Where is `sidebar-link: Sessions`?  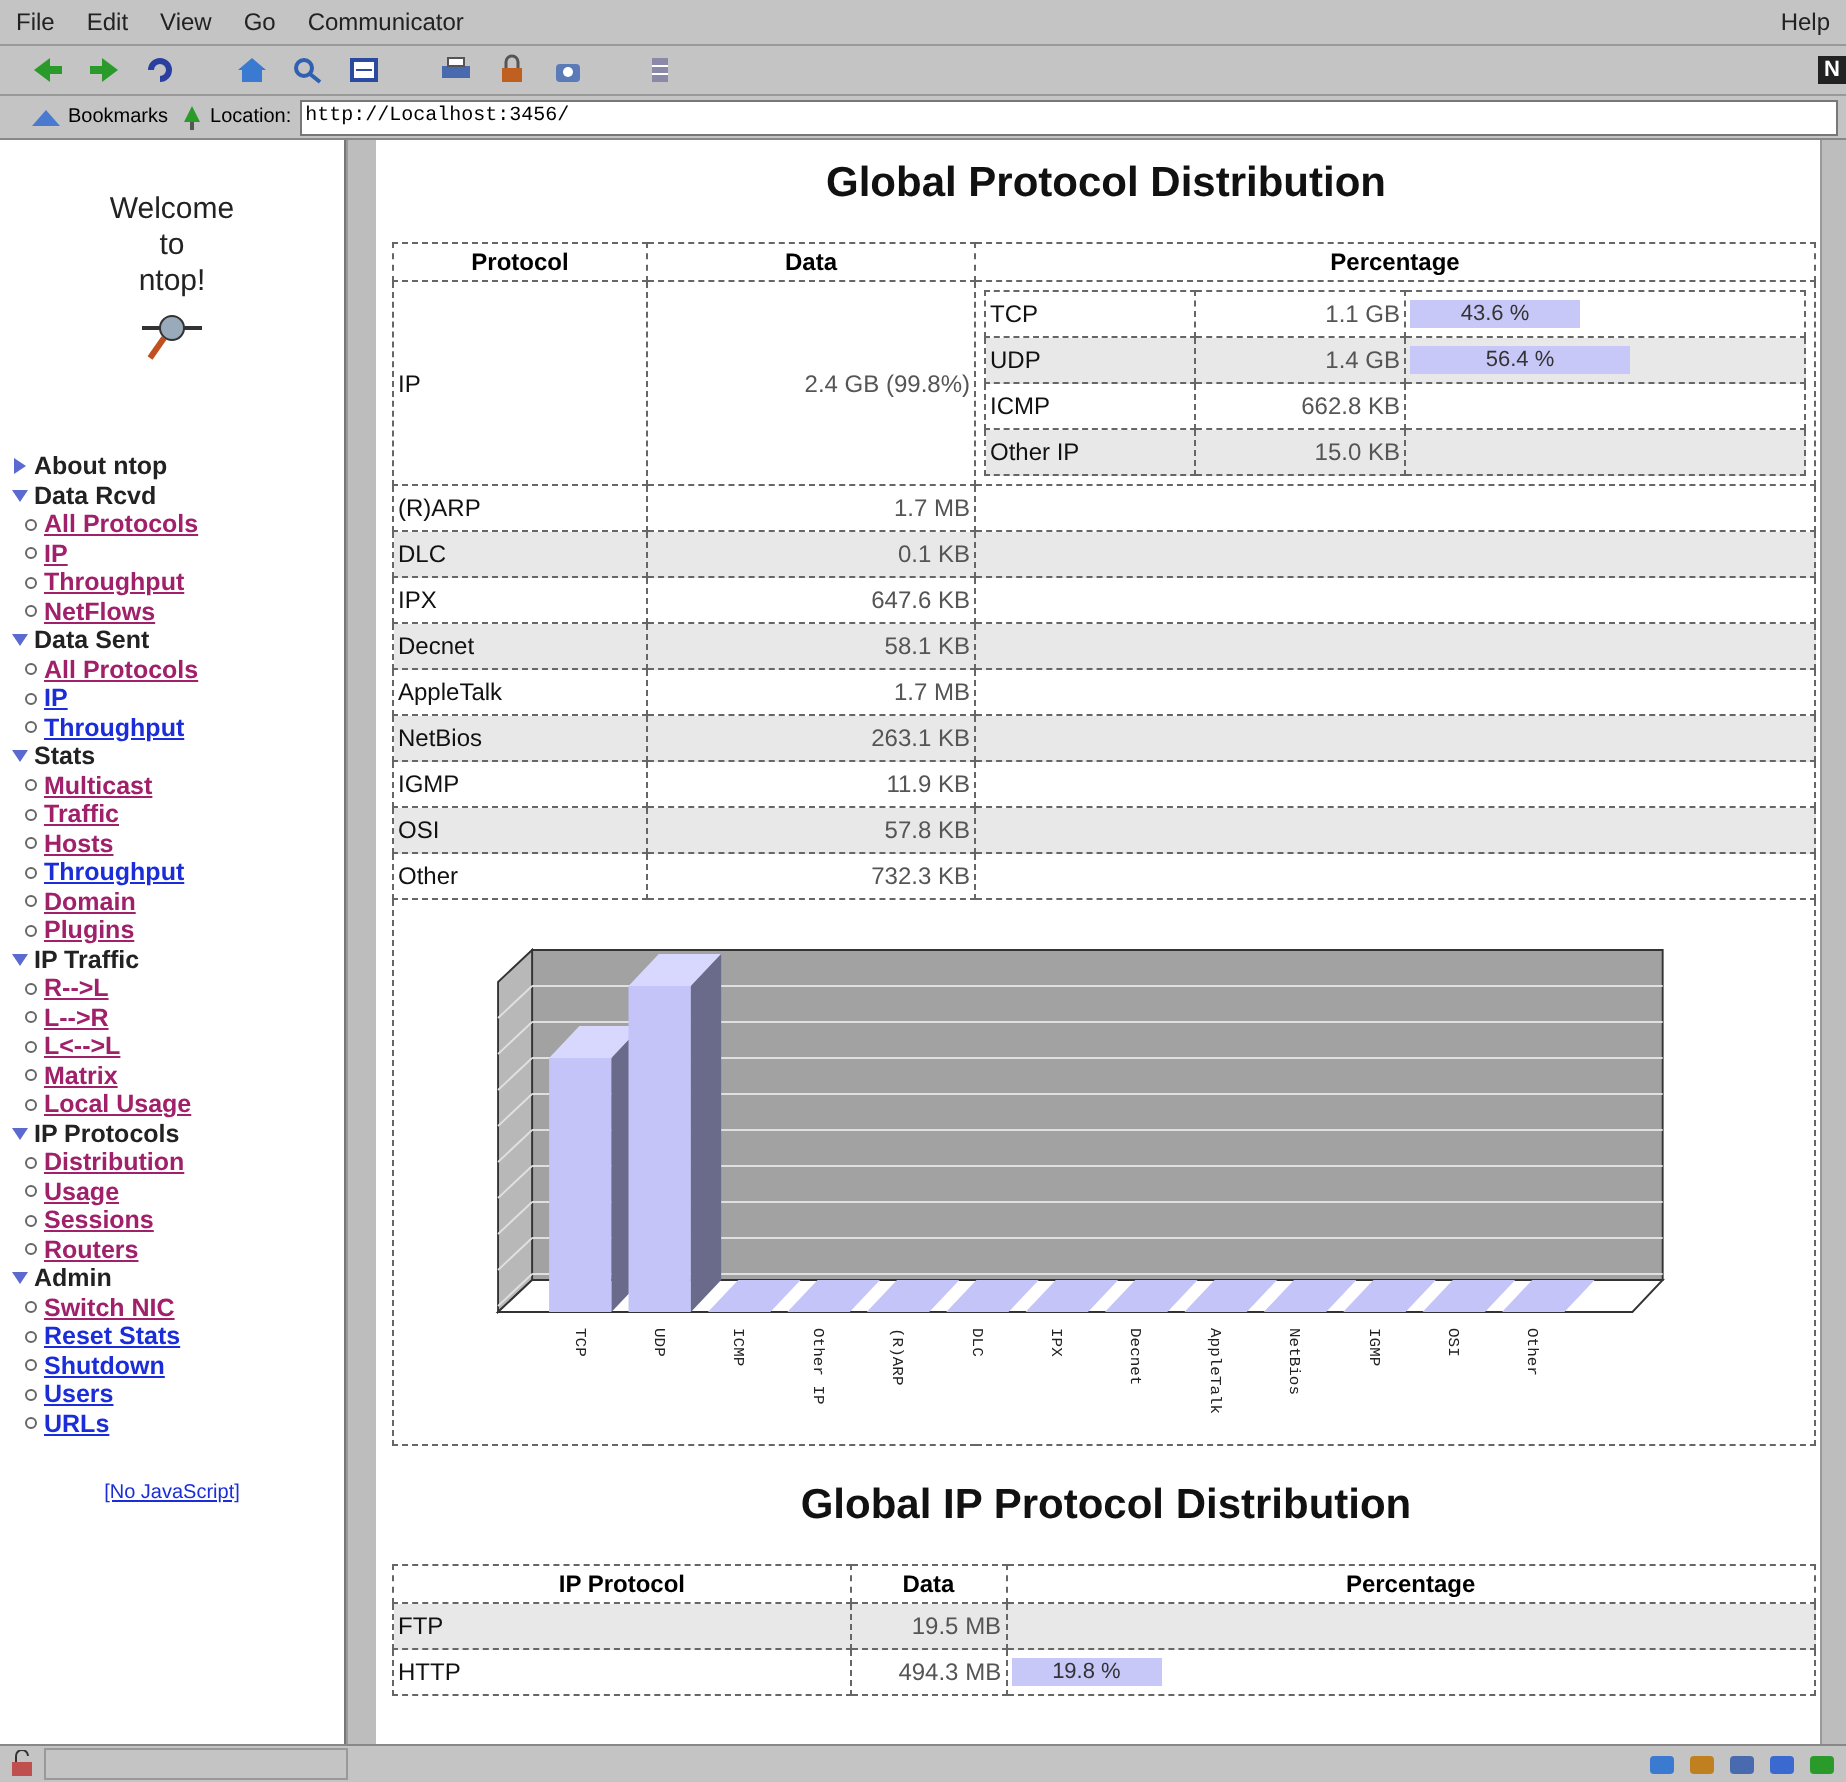
sidebar-link: Sessions is located at coordinates (99, 1220).